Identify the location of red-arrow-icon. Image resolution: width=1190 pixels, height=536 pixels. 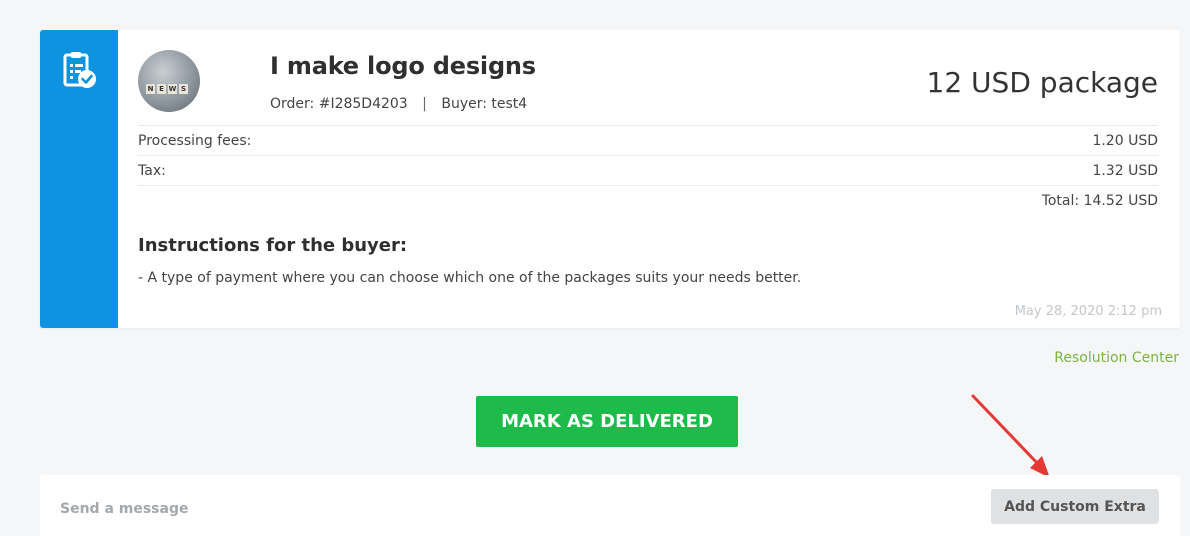
(1010, 436).